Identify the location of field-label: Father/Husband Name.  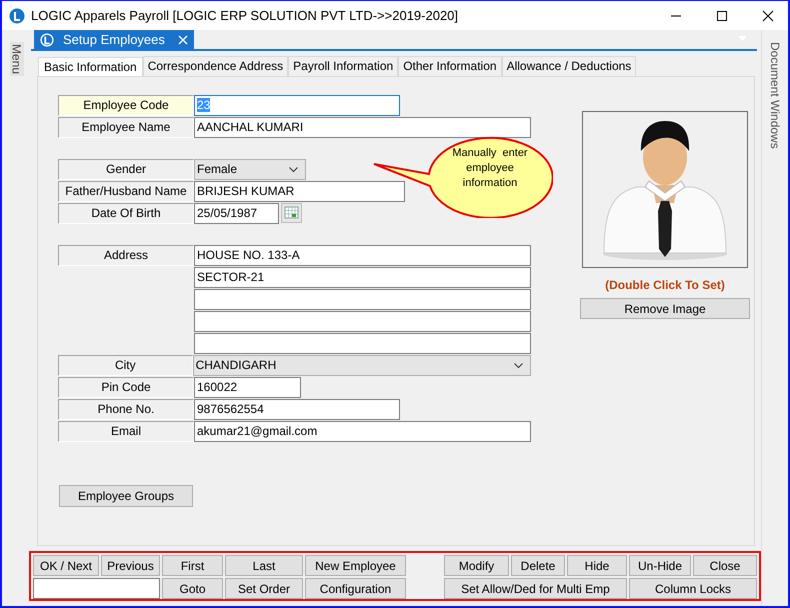
(126, 191).